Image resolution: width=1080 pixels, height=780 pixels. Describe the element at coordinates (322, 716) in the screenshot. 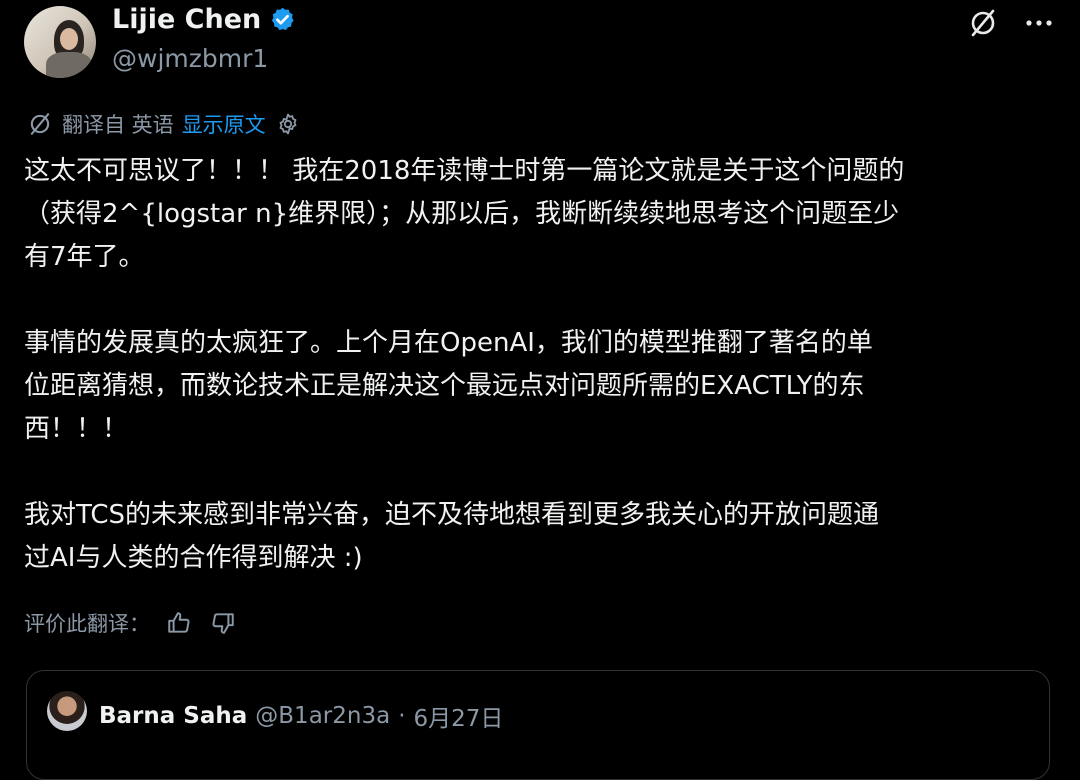

I see `quoted-author-handle: @B1ar2n3a` at that location.